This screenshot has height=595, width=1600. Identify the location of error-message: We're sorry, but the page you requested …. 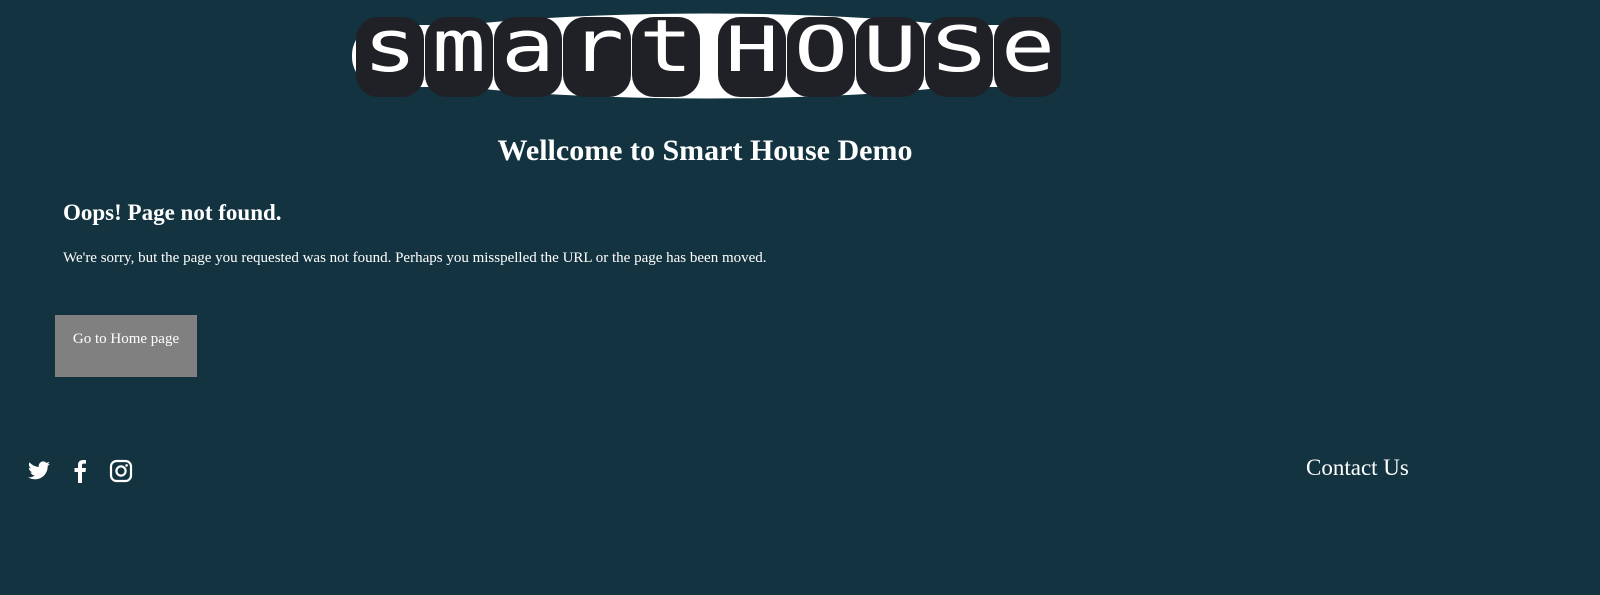
(415, 258).